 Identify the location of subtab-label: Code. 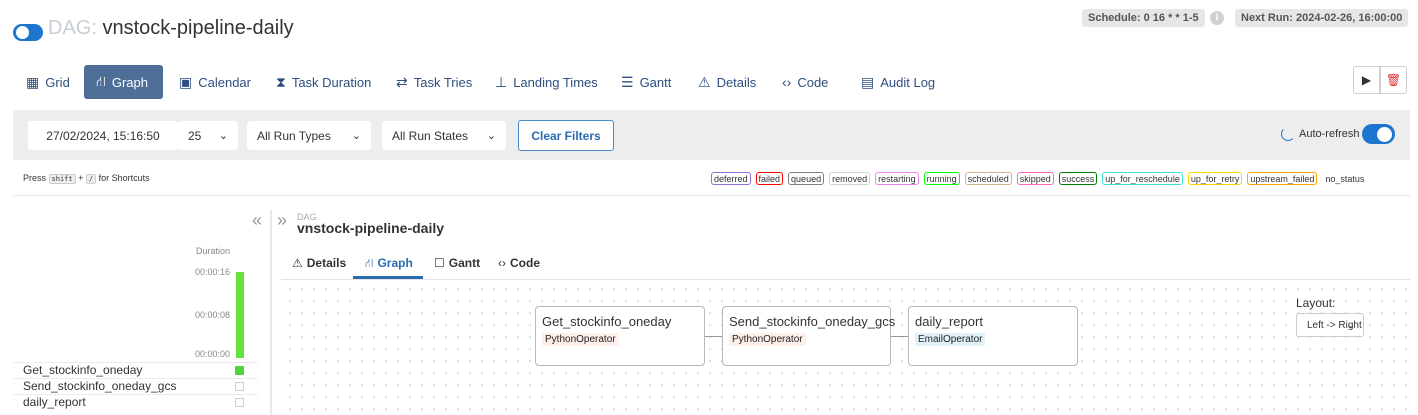
(525, 263).